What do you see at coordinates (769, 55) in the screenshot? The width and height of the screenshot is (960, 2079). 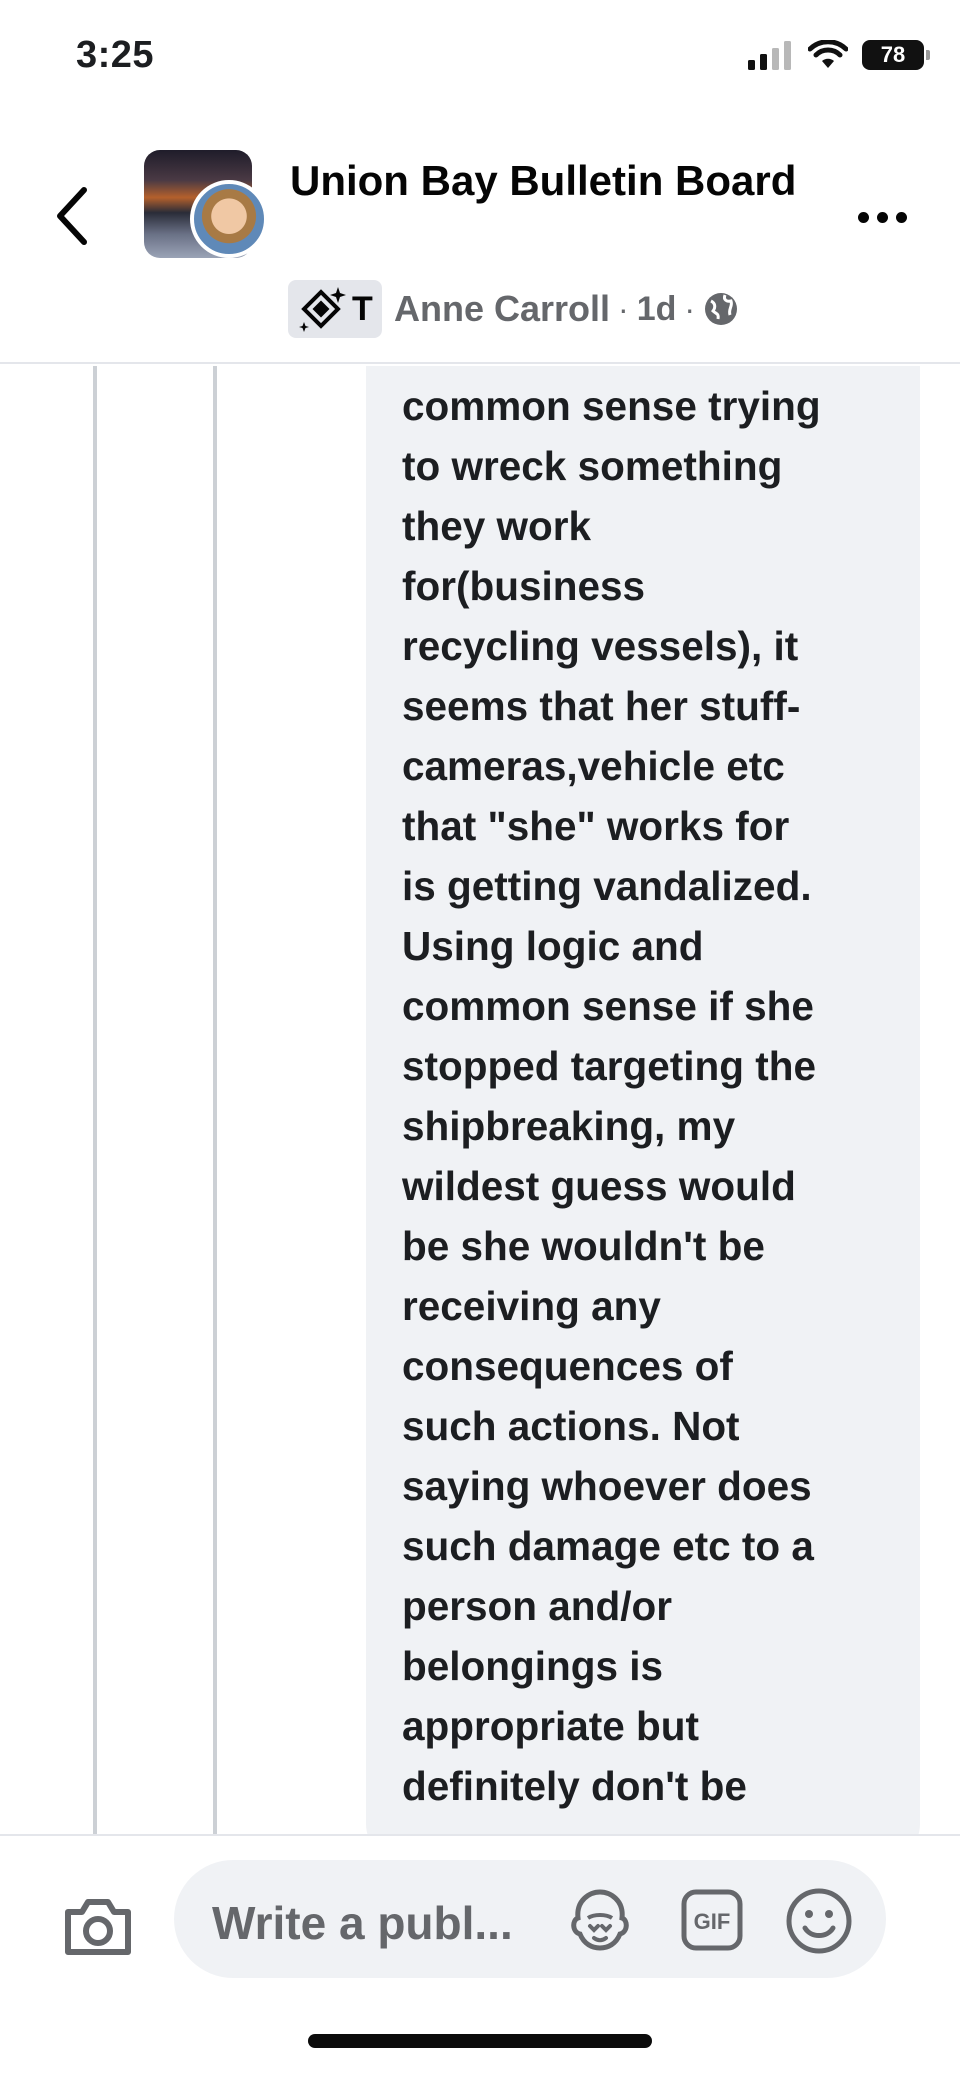 I see `cellular-signal-icon` at bounding box center [769, 55].